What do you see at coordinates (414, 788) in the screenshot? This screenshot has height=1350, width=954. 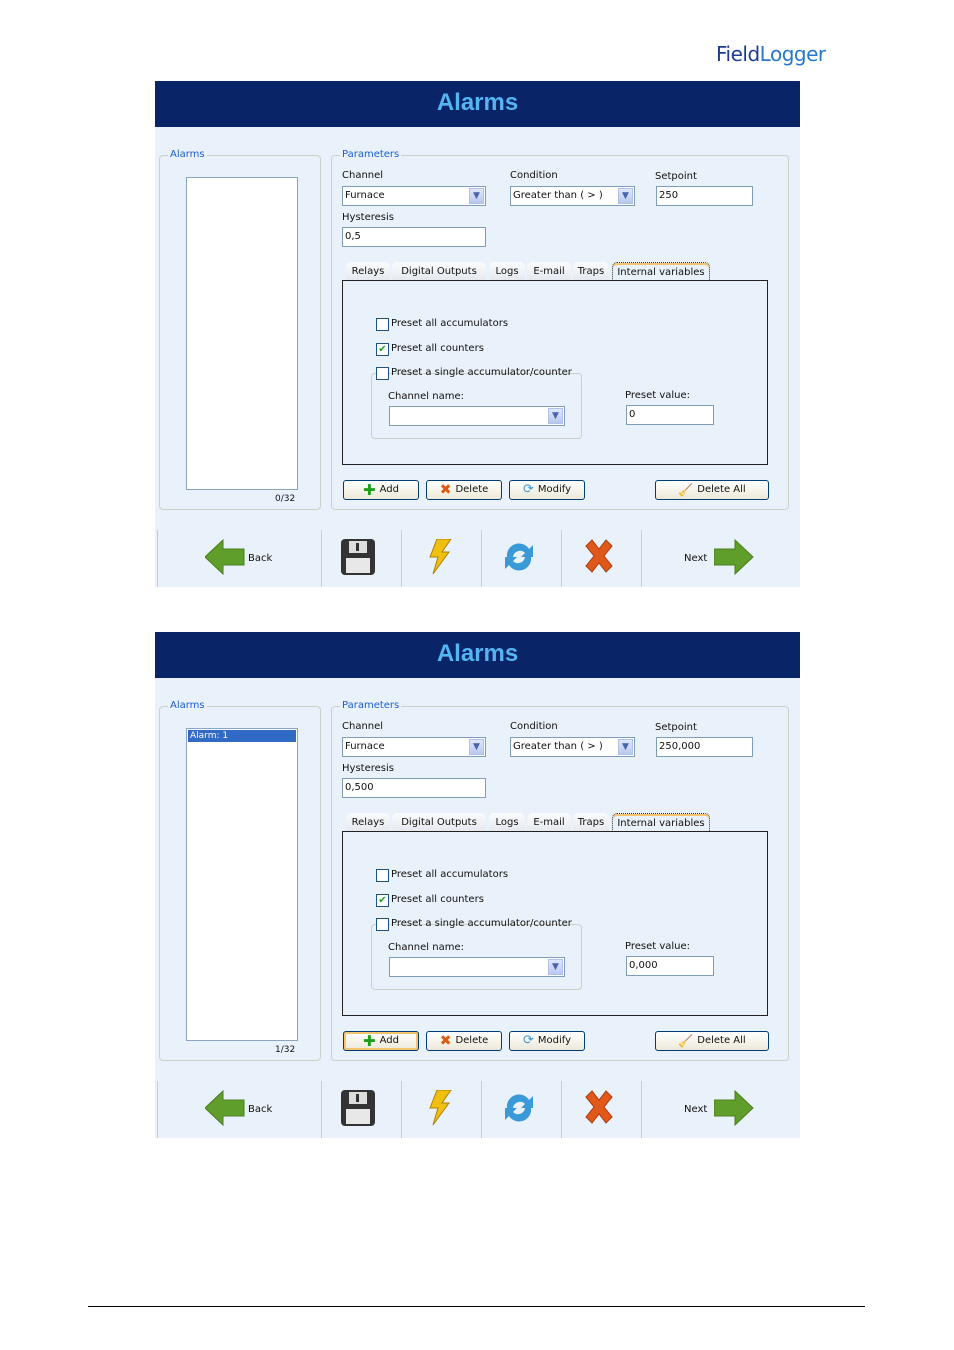 I see `hysteresis-input: 0,500` at bounding box center [414, 788].